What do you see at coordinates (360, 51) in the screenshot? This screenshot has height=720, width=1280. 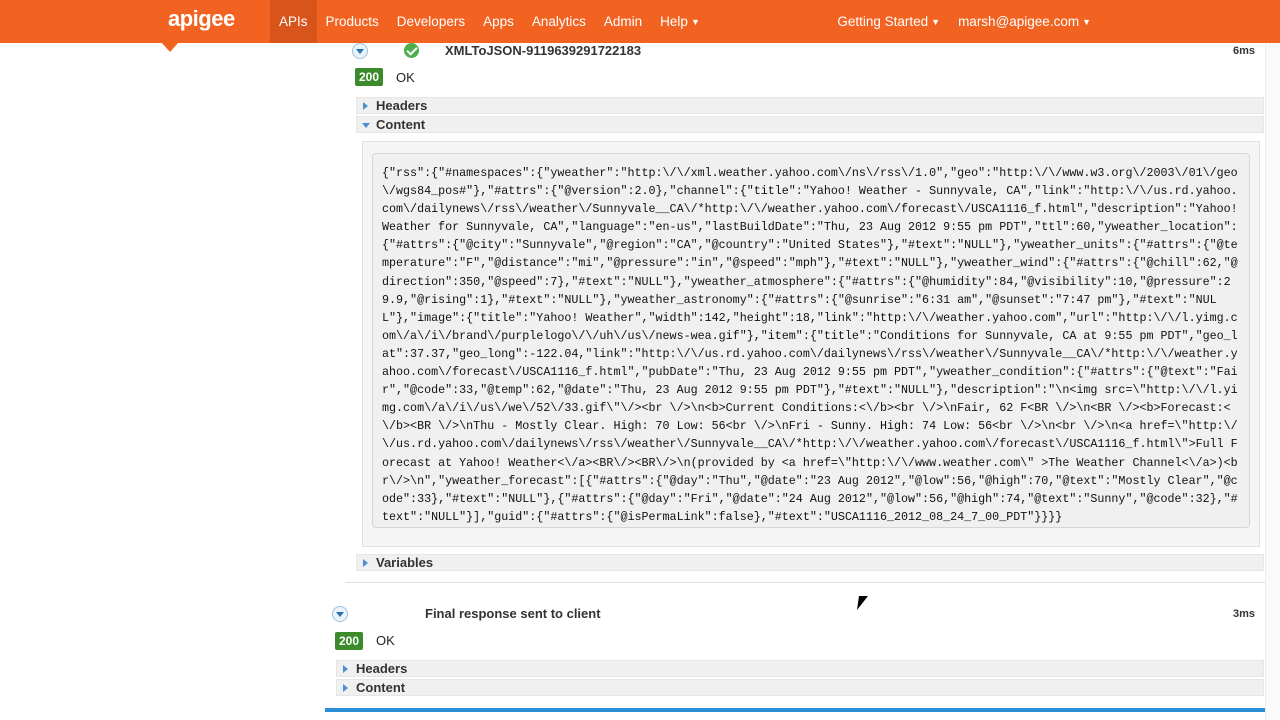 I see `step1-collapse-toggle-icon` at bounding box center [360, 51].